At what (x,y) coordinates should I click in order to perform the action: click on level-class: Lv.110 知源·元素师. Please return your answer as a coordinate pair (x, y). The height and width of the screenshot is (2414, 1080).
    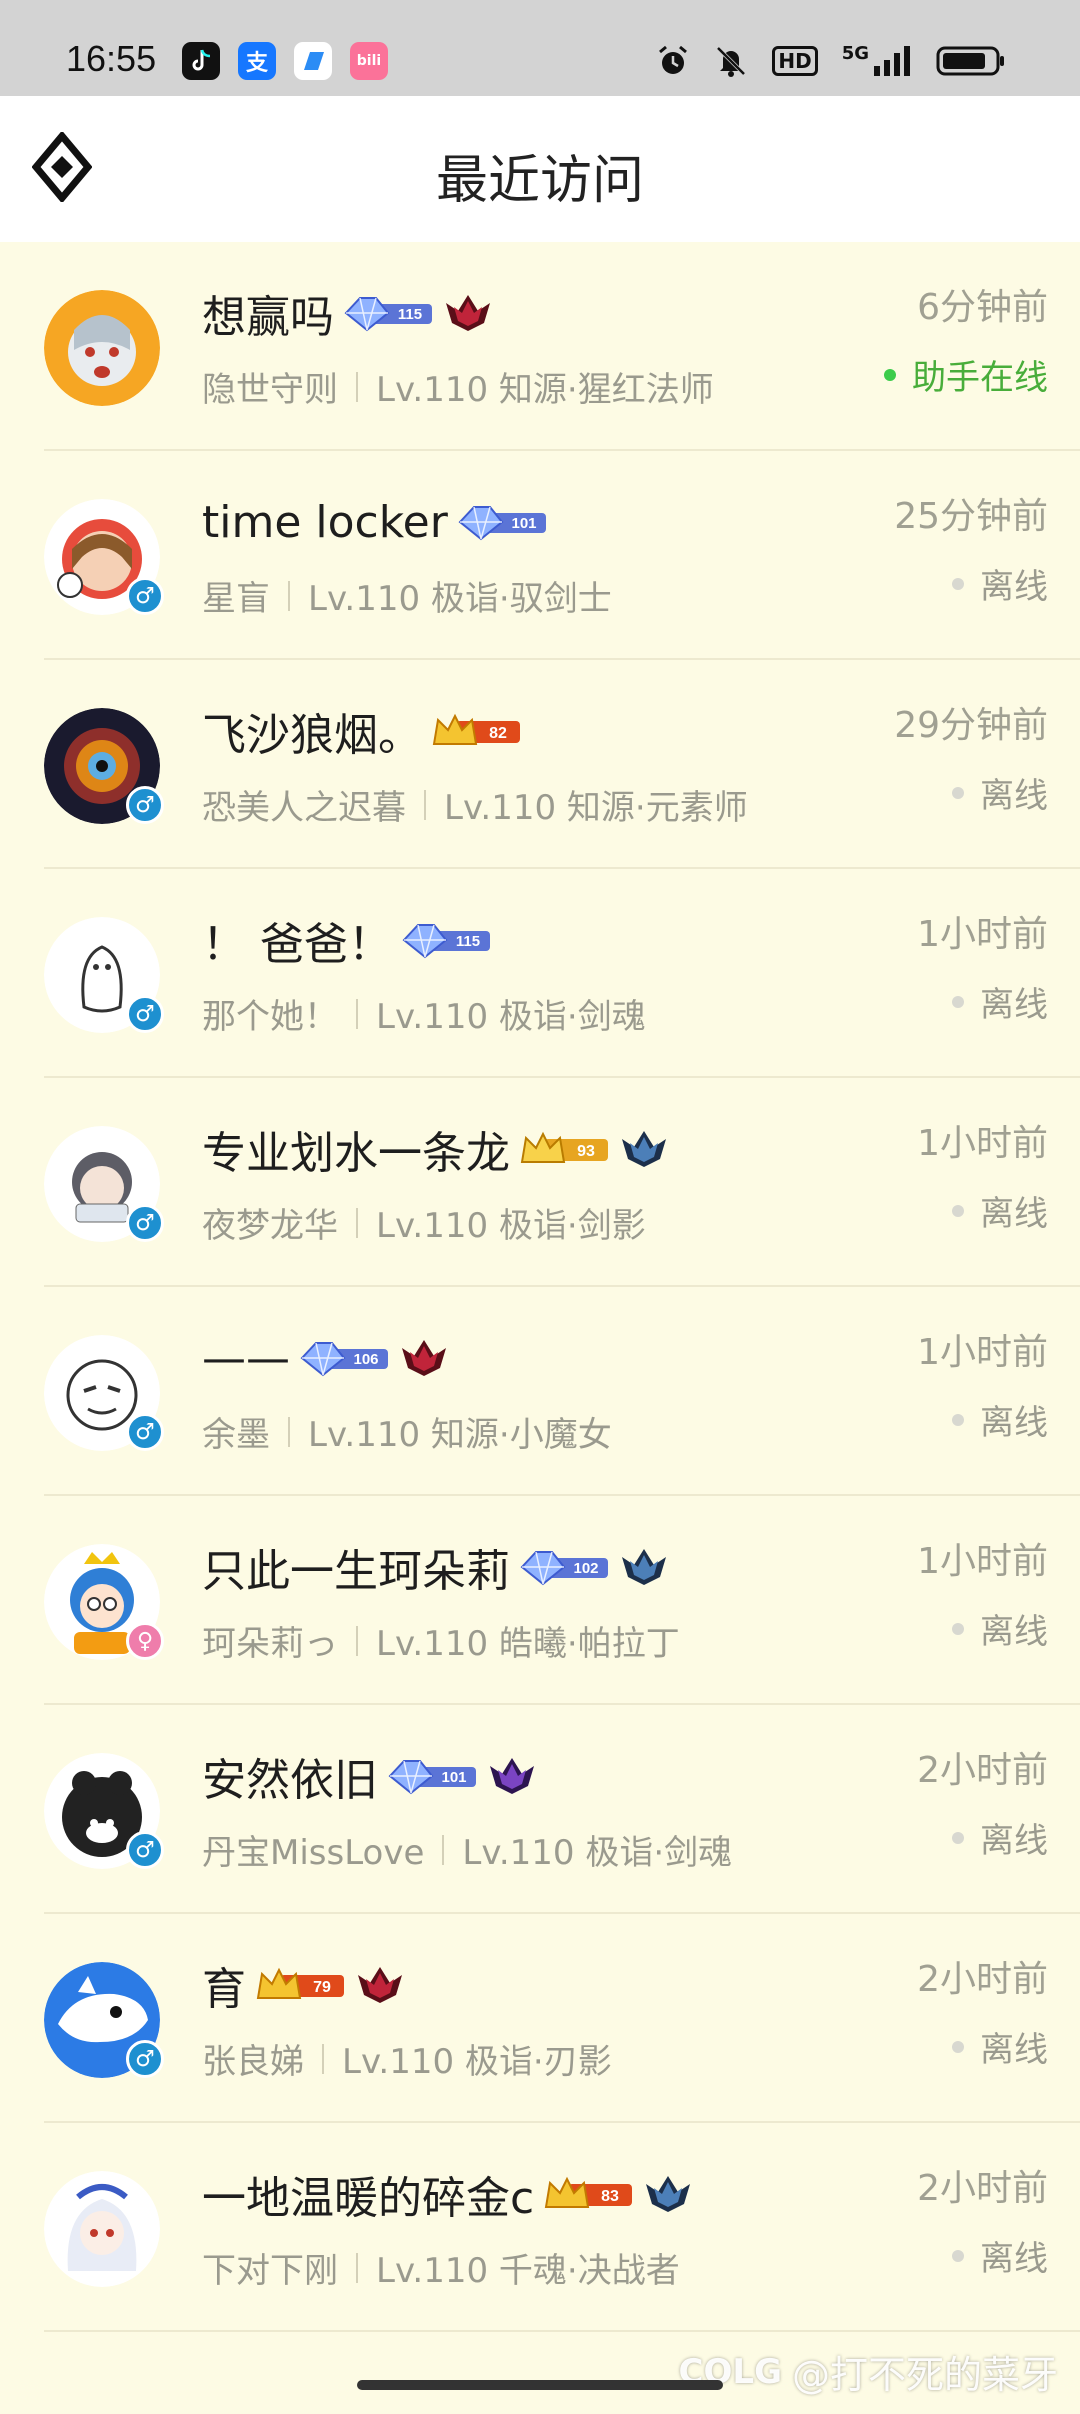
    Looking at the image, I should click on (596, 808).